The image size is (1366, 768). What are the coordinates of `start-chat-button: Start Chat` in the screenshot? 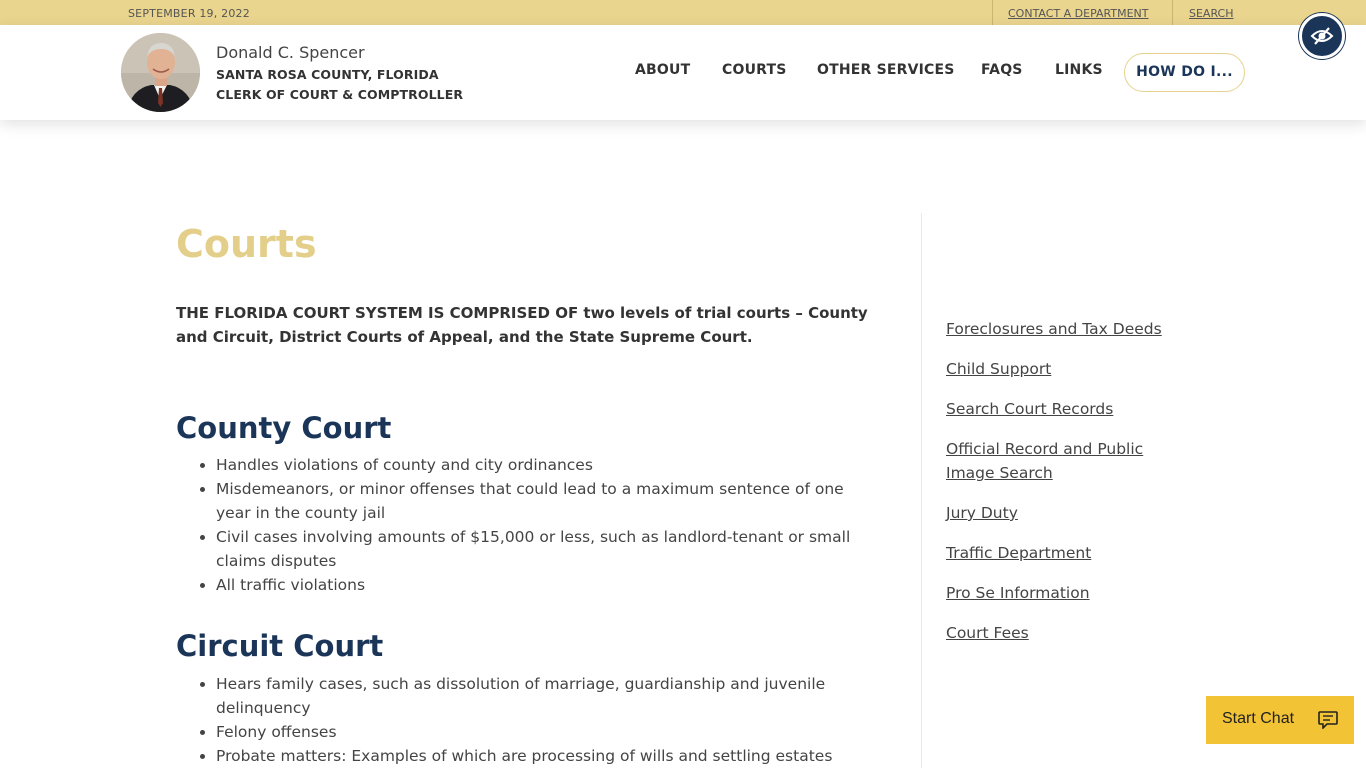 It's located at (1280, 720).